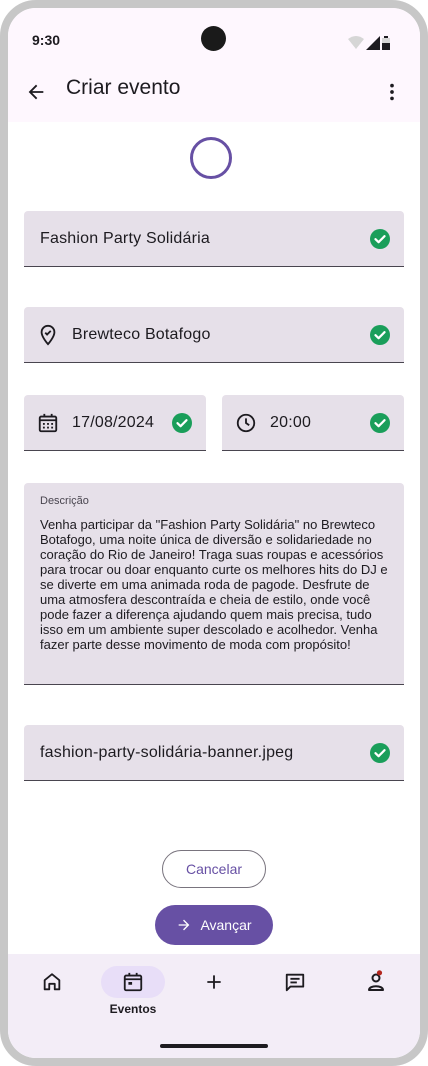 This screenshot has height=1066, width=428. I want to click on next-button-label: Avançar, so click(226, 925).